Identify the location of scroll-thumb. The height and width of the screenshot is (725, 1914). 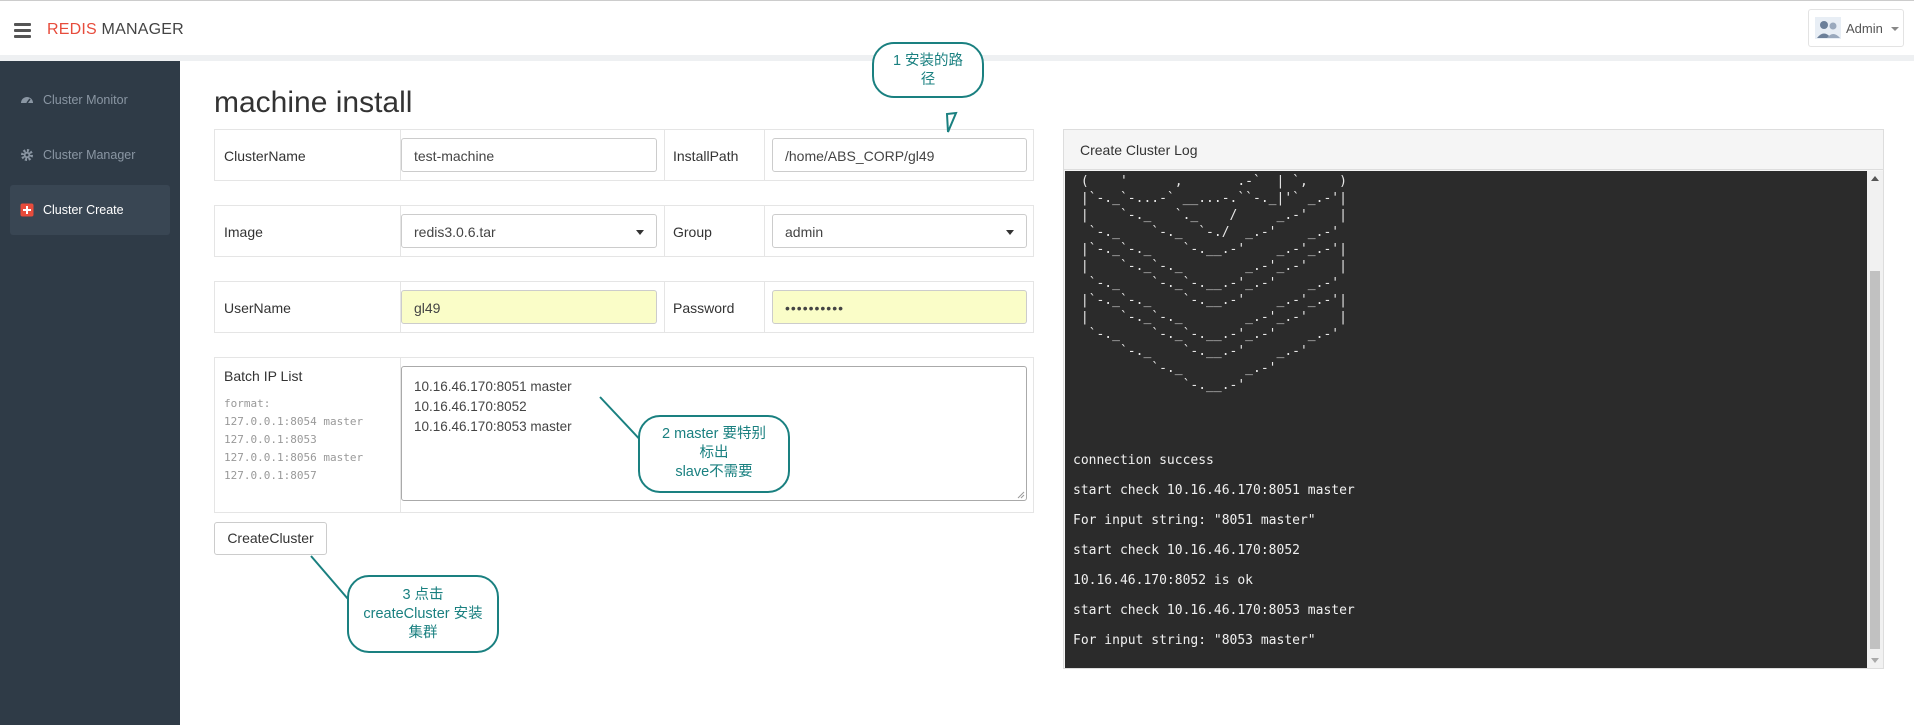
(1875, 460).